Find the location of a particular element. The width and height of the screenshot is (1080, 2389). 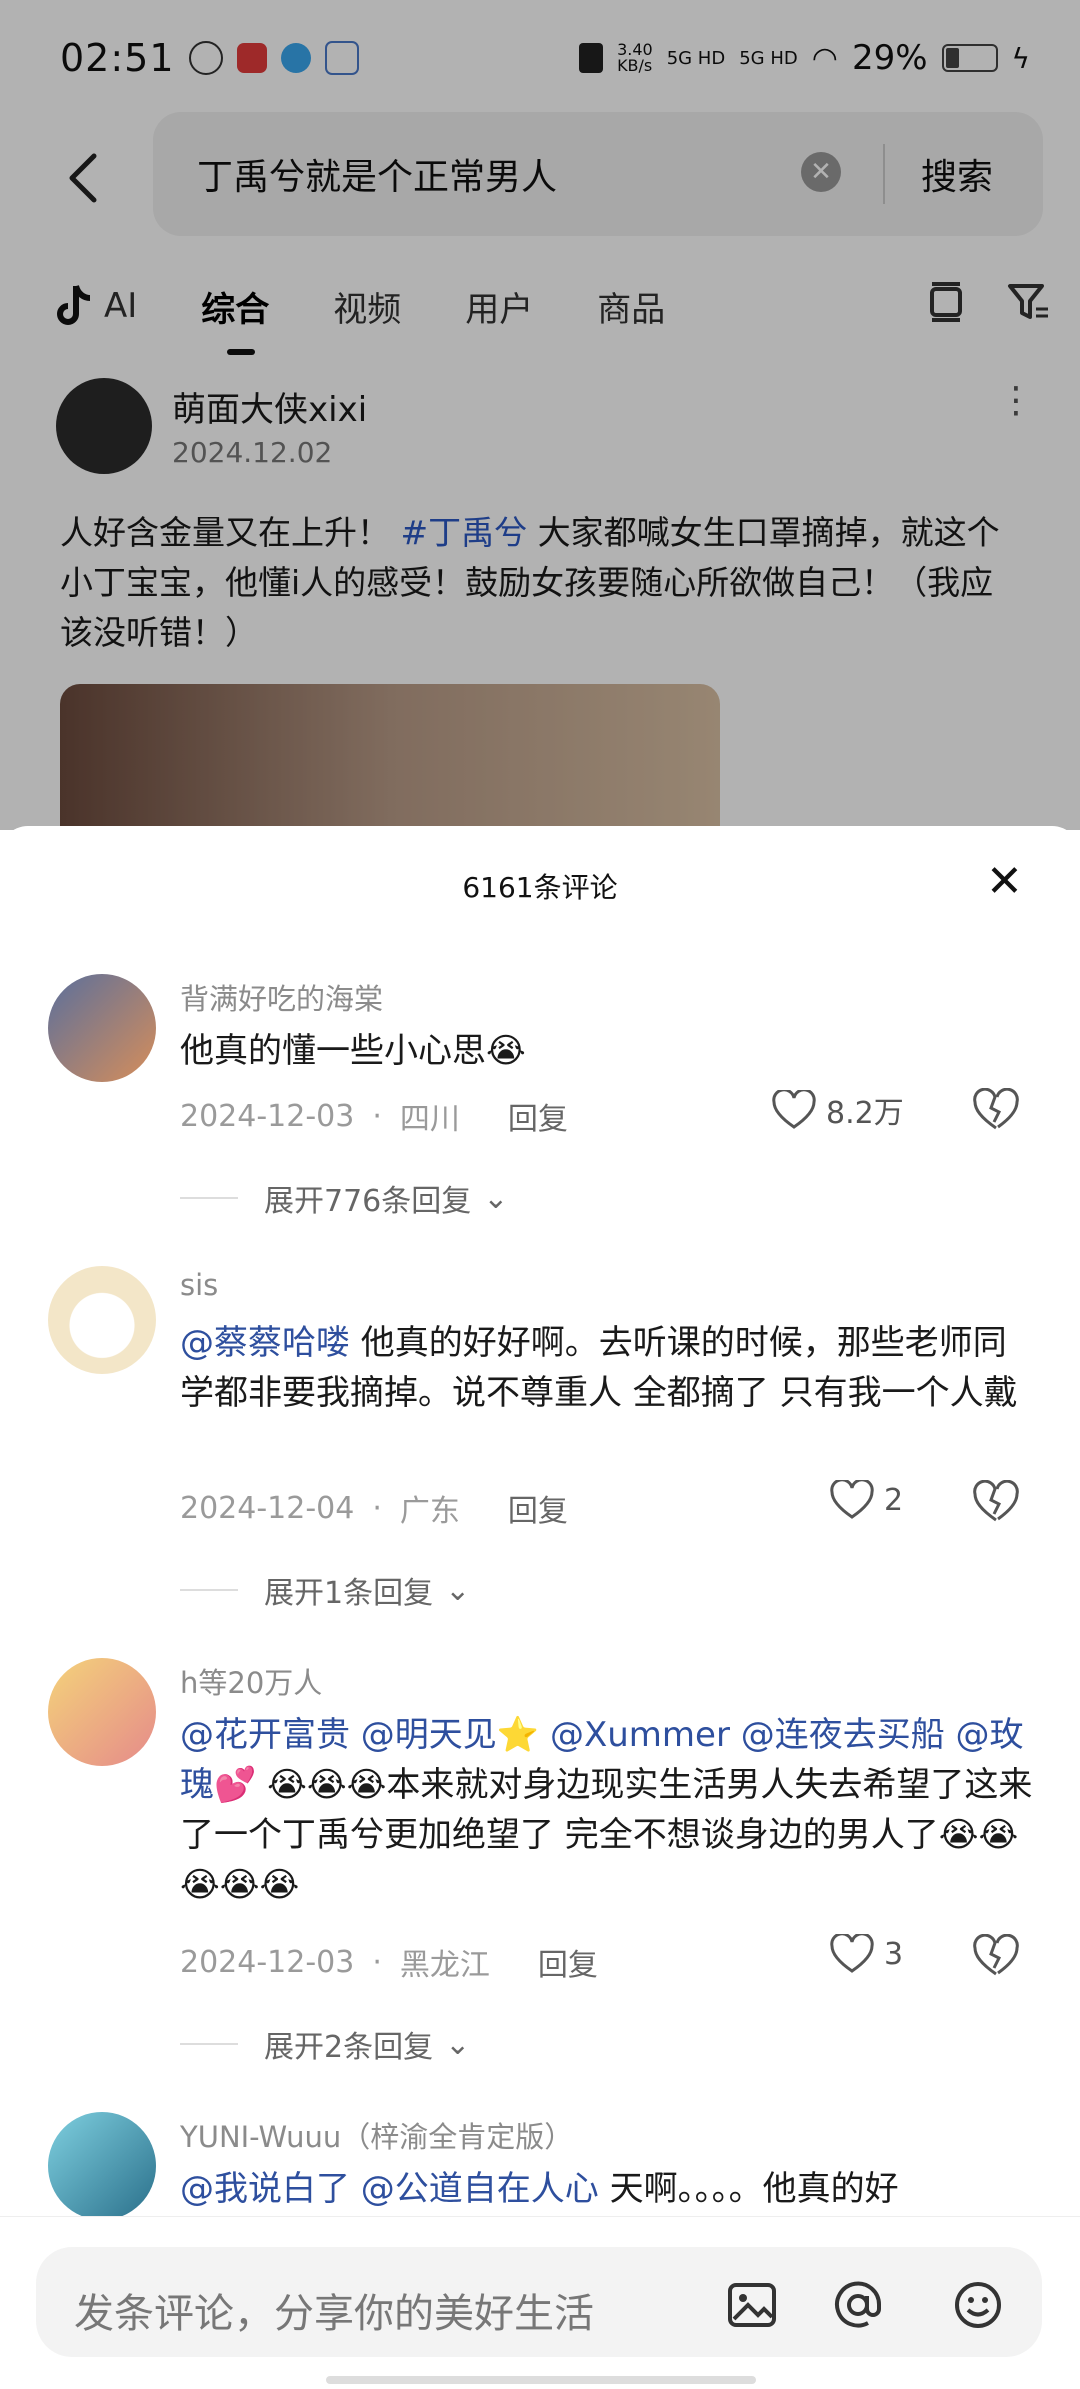

comment-text: 他真的懂一些小心思😭 is located at coordinates (353, 1051).